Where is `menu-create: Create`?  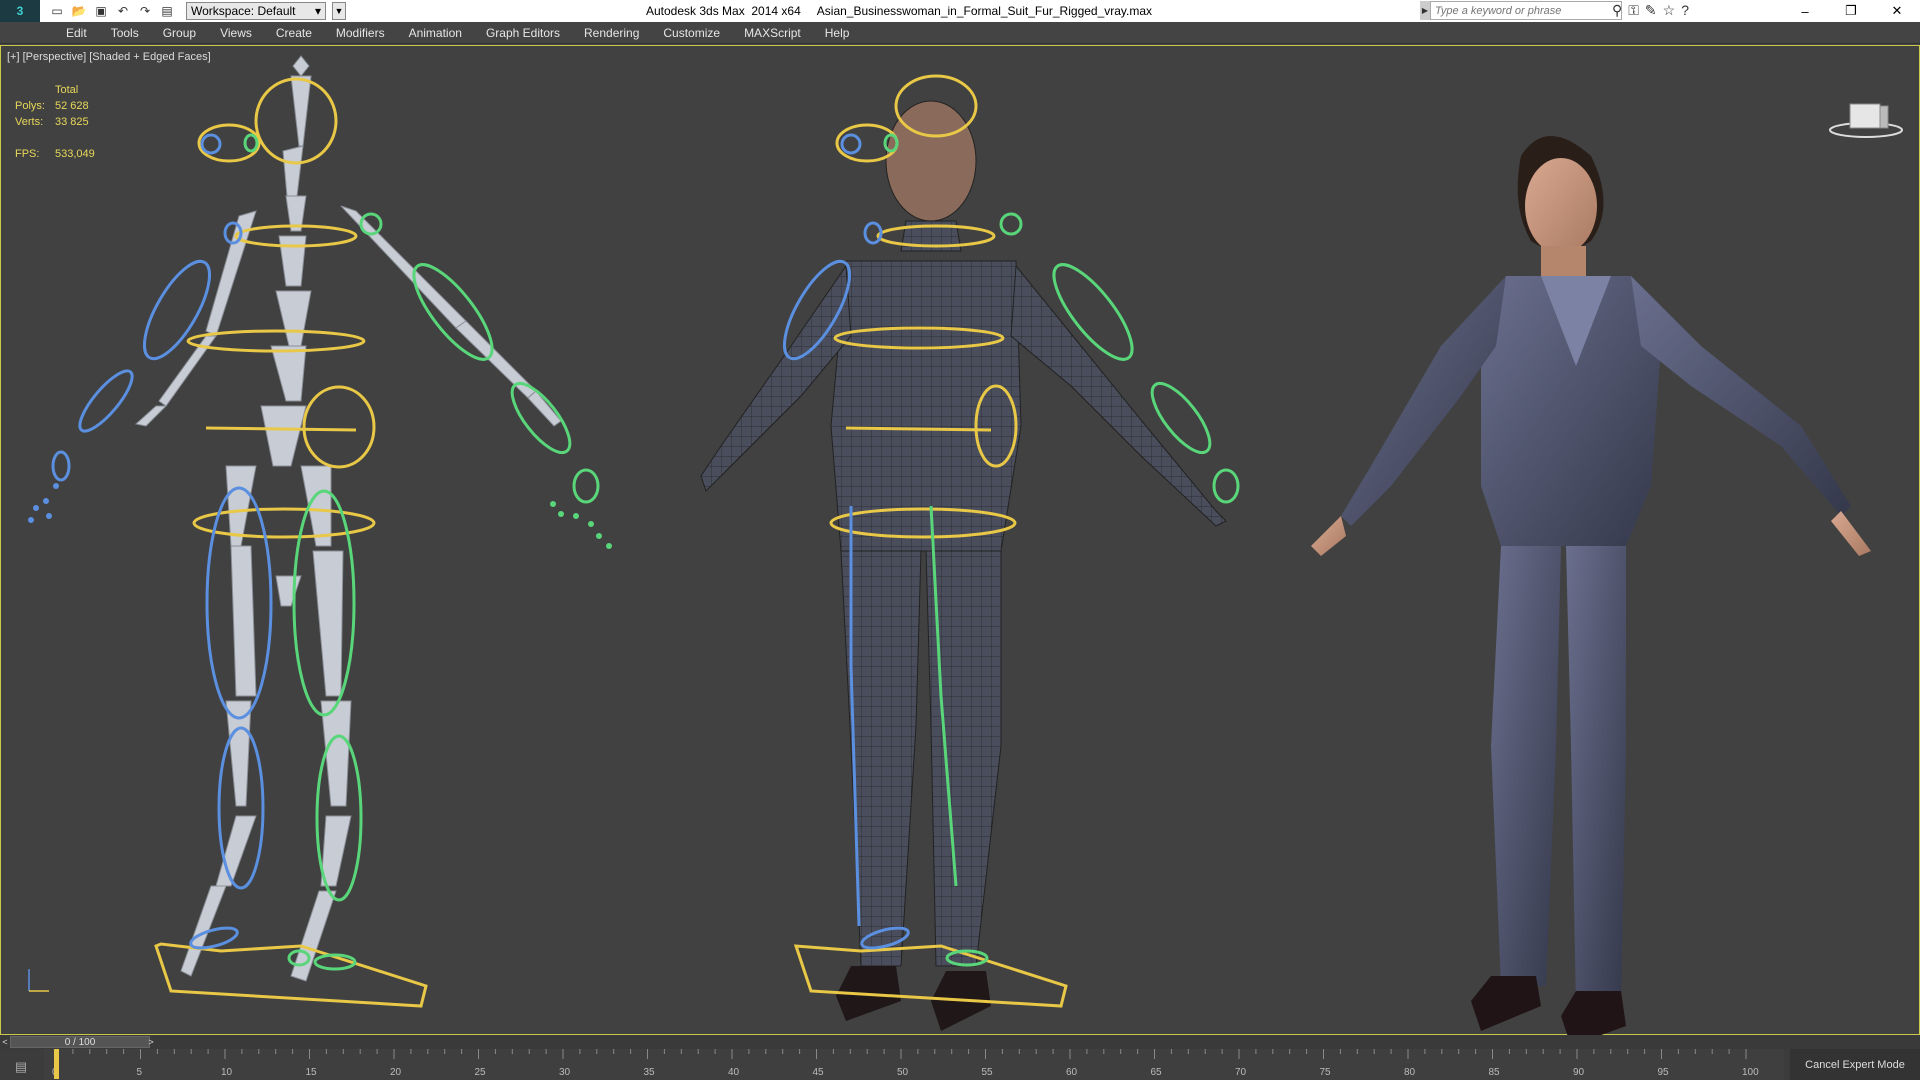 menu-create: Create is located at coordinates (294, 33).